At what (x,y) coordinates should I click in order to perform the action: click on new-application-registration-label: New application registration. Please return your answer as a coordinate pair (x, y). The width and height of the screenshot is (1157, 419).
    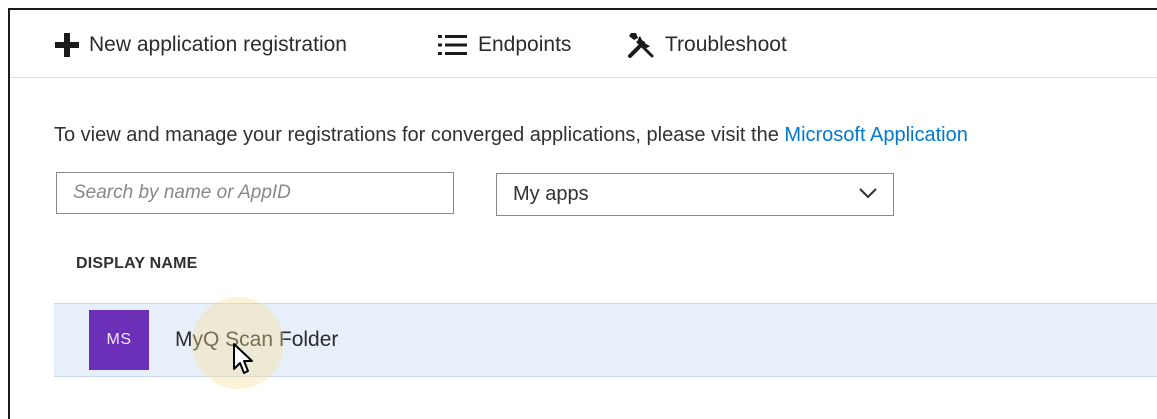
    Looking at the image, I should click on (218, 44).